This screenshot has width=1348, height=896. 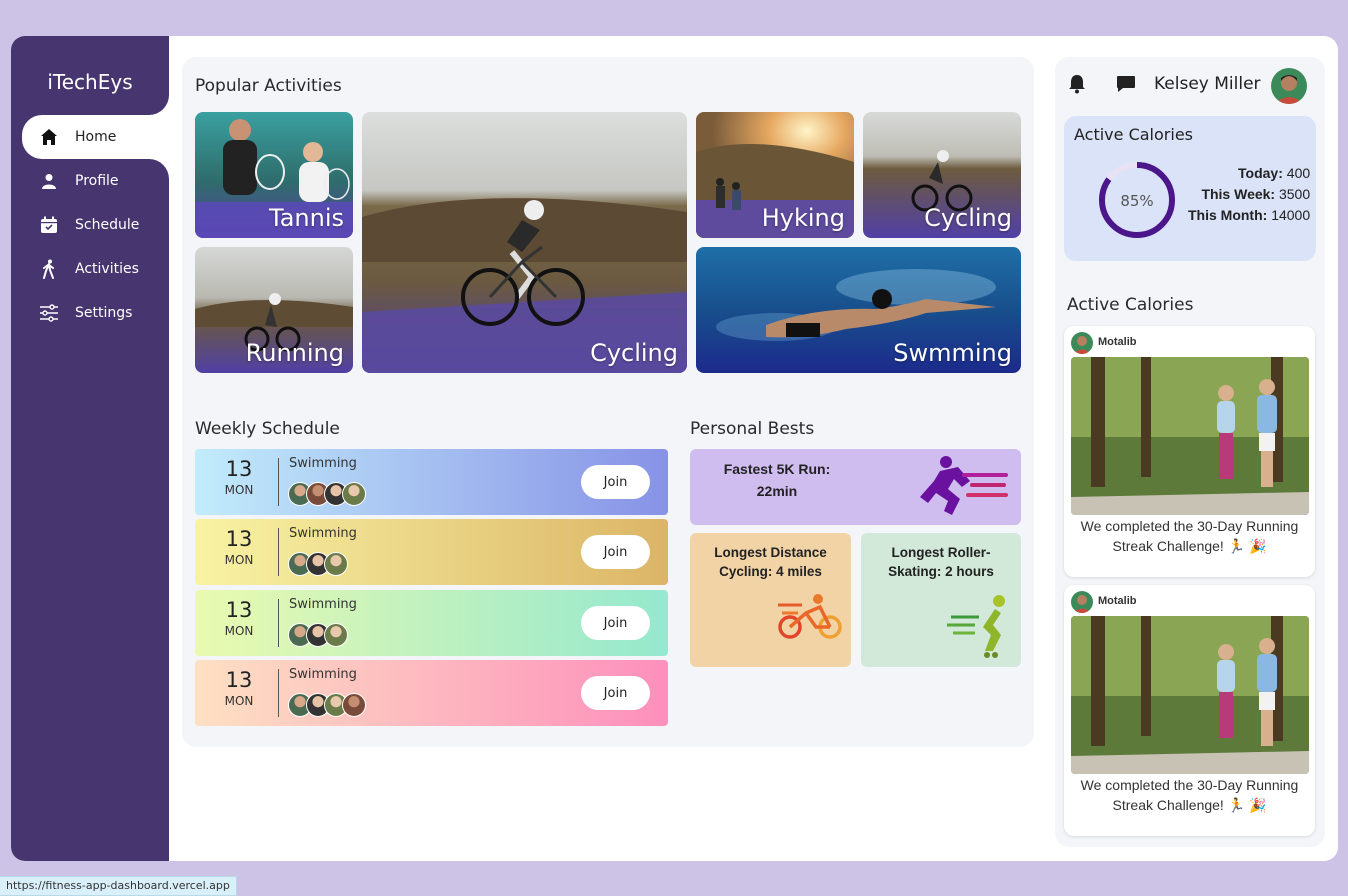 What do you see at coordinates (855, 487) in the screenshot?
I see `fastest-5k-card: Fastest 5K Run: 22min` at bounding box center [855, 487].